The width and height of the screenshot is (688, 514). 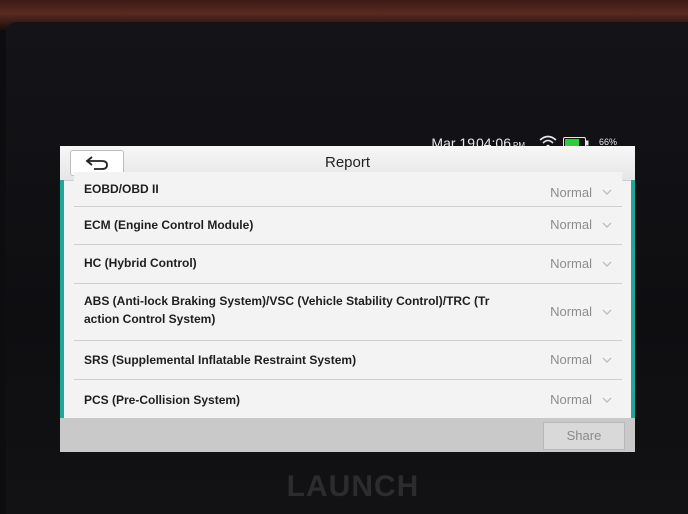 I want to click on report-item-eobd: EOBD/OBD II Normal, so click(x=348, y=189).